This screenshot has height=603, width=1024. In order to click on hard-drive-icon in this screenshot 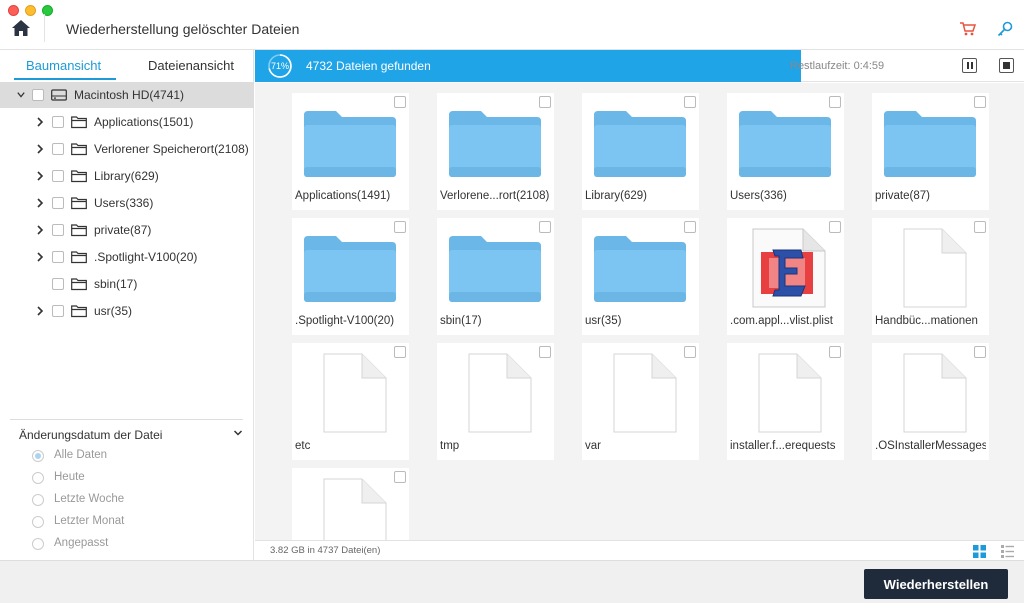, I will do `click(59, 95)`.